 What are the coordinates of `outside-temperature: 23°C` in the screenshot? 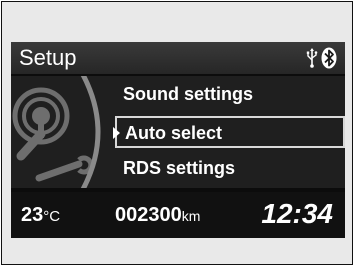 It's located at (40, 215).